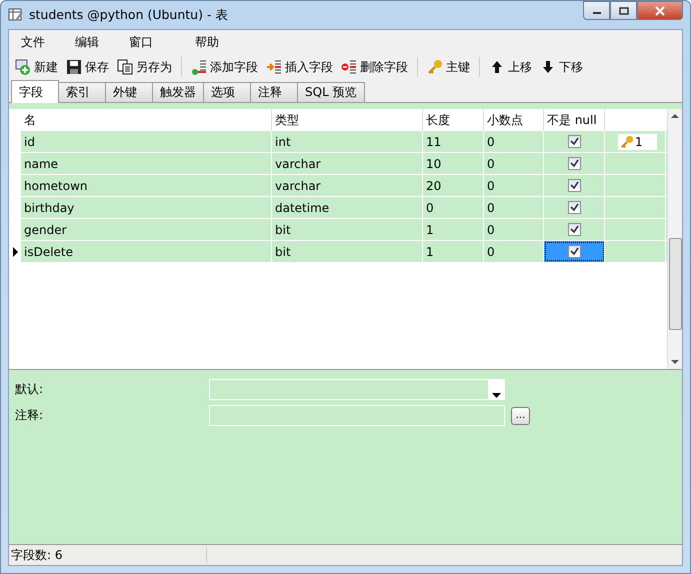 The image size is (691, 574). What do you see at coordinates (347, 141) in the screenshot?
I see `table-cell: int` at bounding box center [347, 141].